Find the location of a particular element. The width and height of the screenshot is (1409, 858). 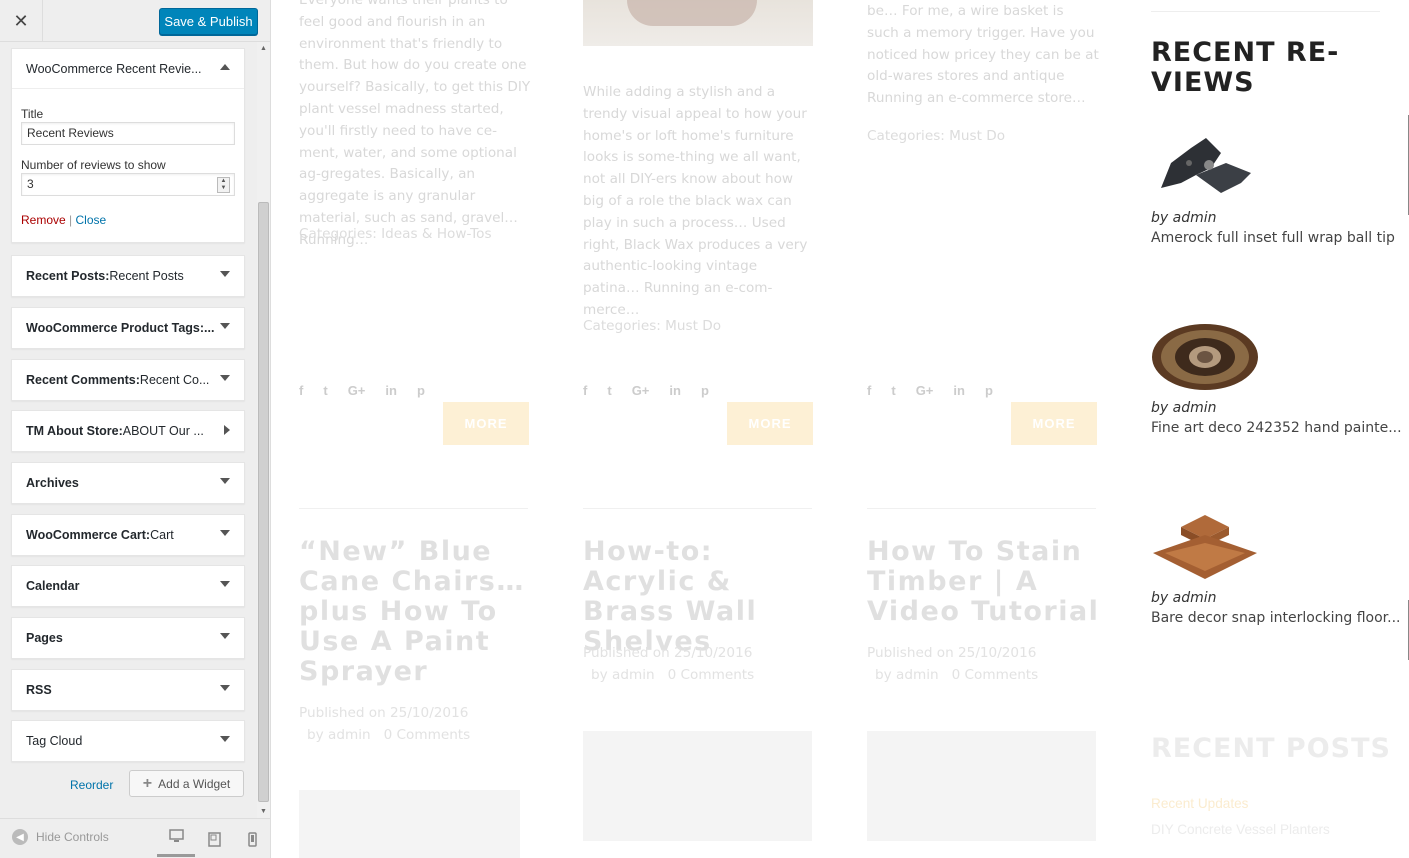

widget-title: Calendar is located at coordinates (53, 586).